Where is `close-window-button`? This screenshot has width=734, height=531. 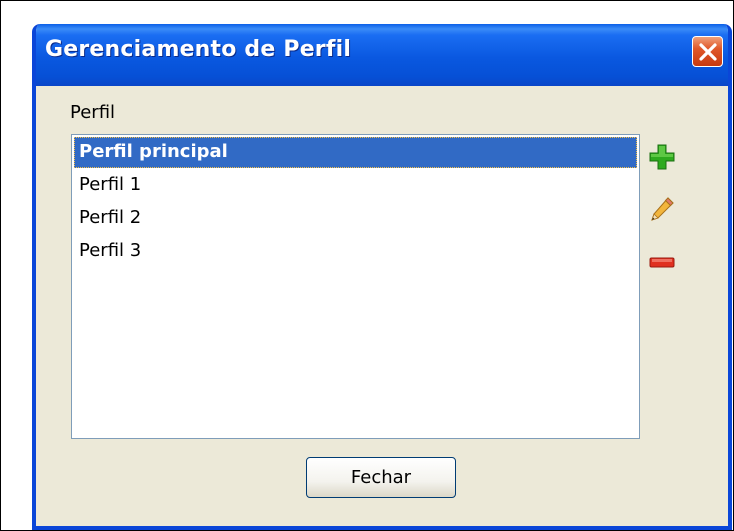
close-window-button is located at coordinates (707, 51).